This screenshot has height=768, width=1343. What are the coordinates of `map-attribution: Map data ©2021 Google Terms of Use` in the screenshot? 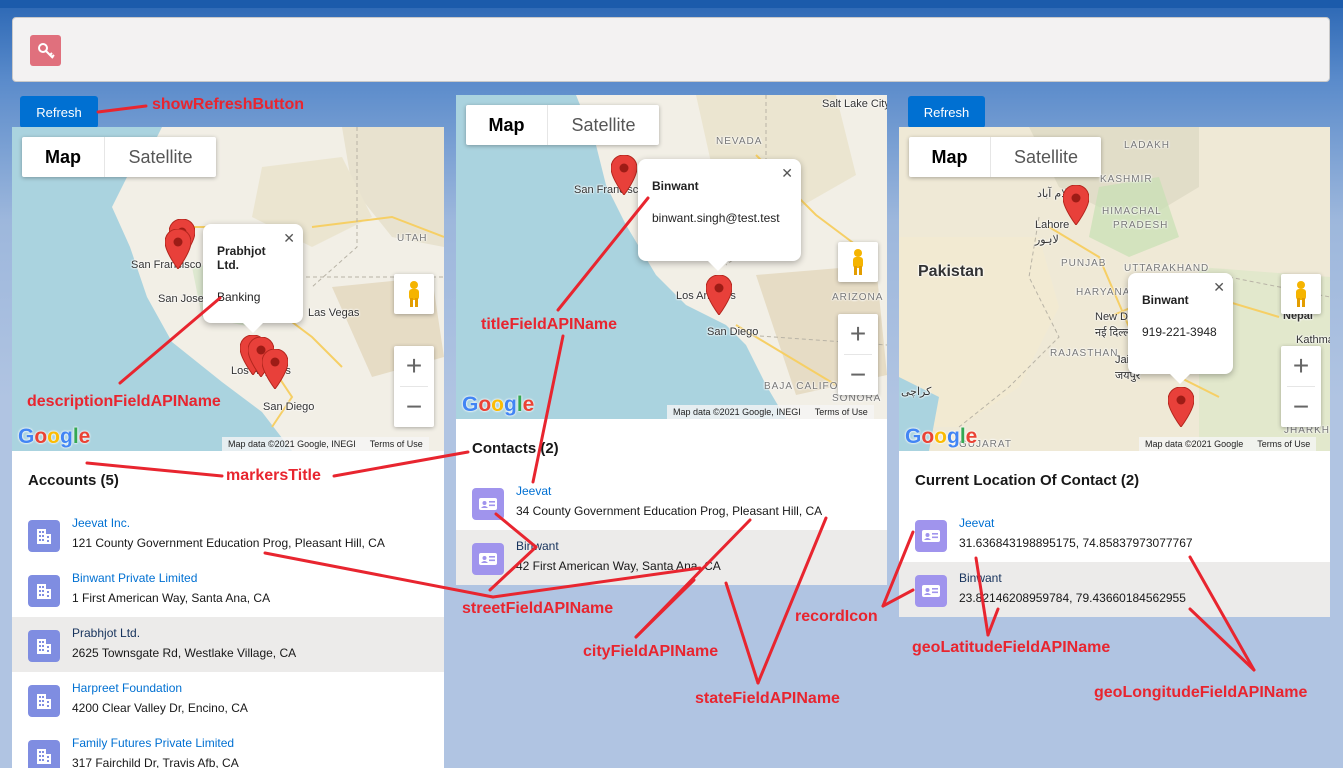 It's located at (1228, 444).